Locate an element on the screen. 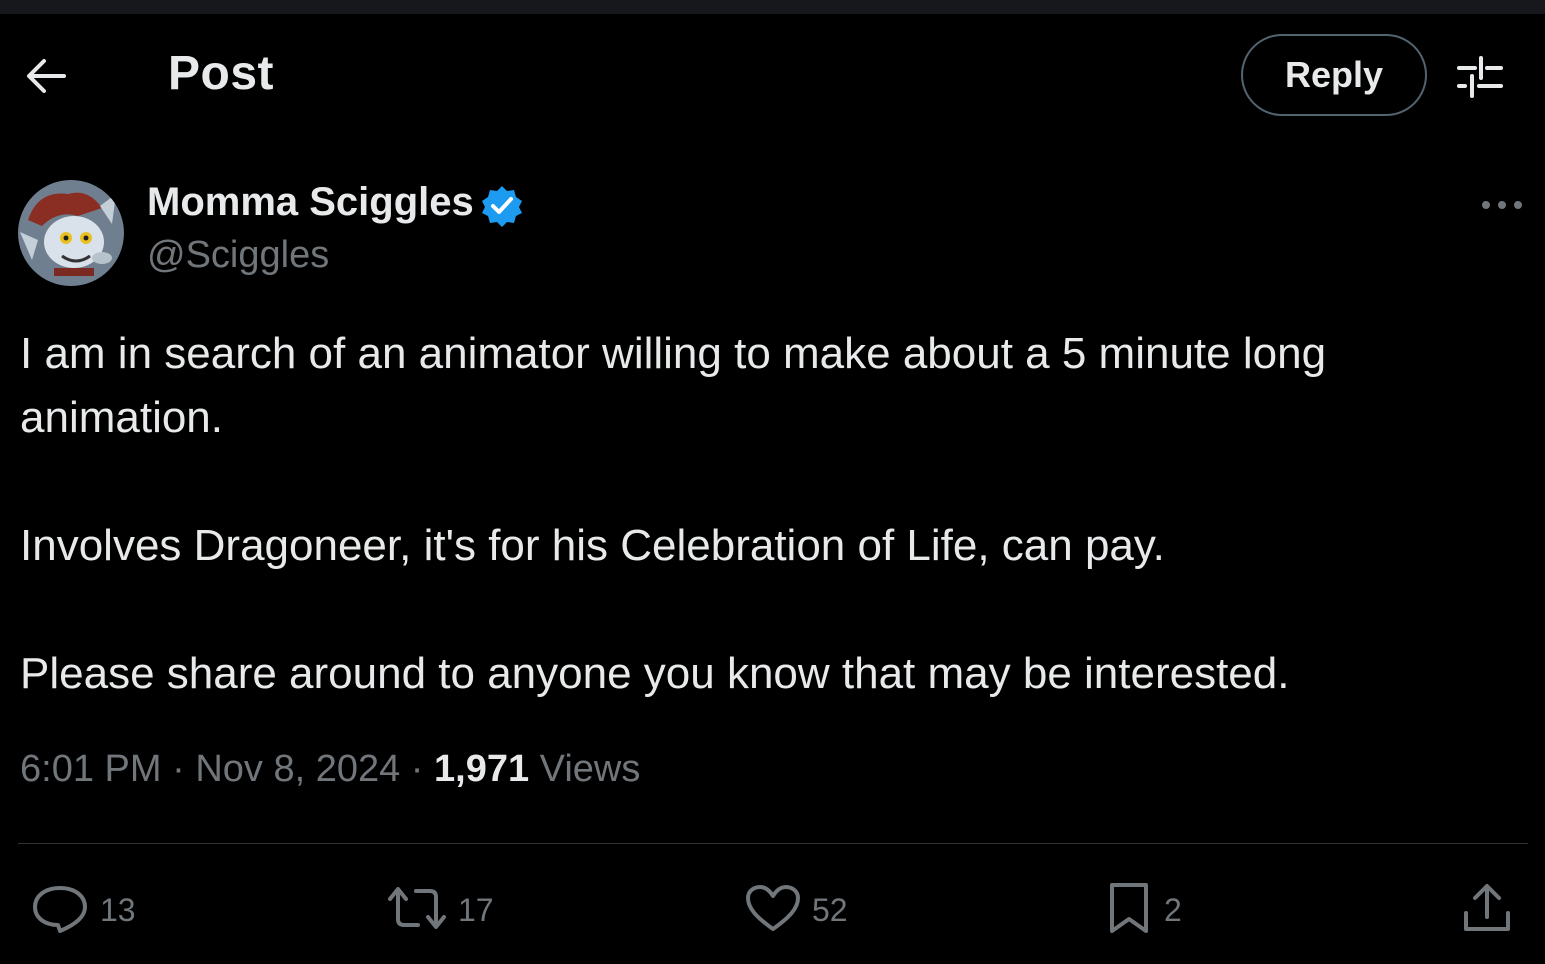 Image resolution: width=1545 pixels, height=964 pixels. reply-action: 13 is located at coordinates (83, 910).